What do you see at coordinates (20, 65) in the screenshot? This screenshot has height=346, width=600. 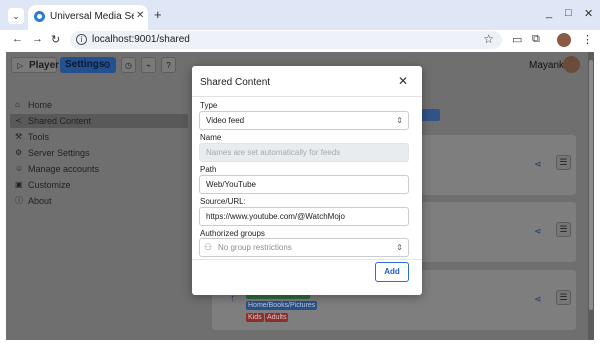 I see `play-icon: ▷` at bounding box center [20, 65].